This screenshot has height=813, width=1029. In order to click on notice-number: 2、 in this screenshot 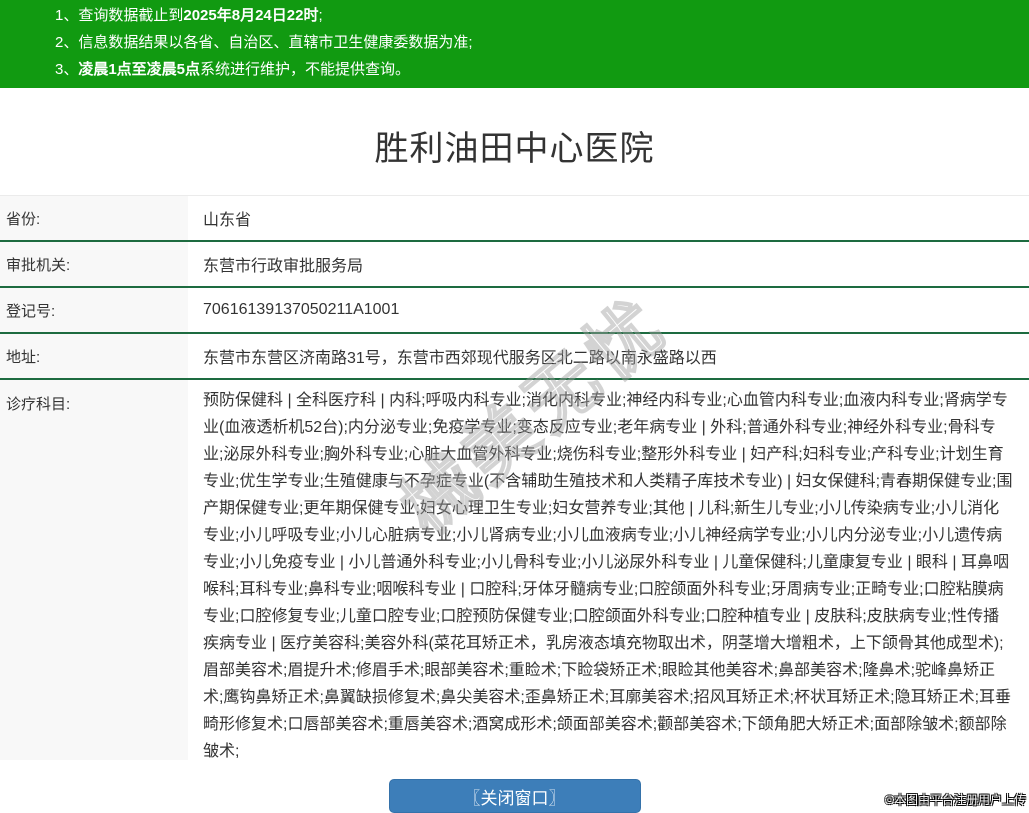, I will do `click(67, 42)`.